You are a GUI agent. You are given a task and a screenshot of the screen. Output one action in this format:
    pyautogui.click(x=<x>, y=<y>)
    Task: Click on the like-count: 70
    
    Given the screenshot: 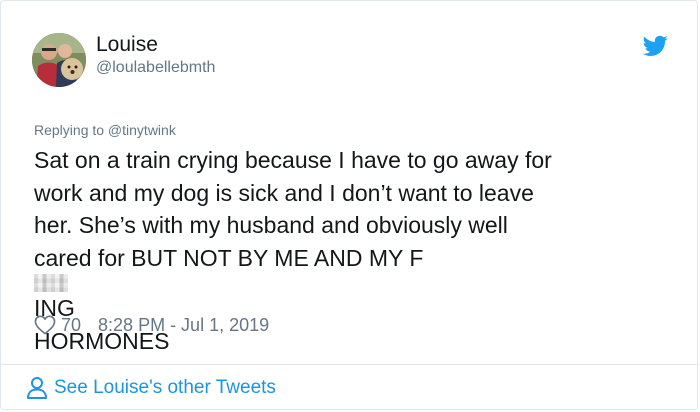 What is the action you would take?
    pyautogui.click(x=71, y=325)
    